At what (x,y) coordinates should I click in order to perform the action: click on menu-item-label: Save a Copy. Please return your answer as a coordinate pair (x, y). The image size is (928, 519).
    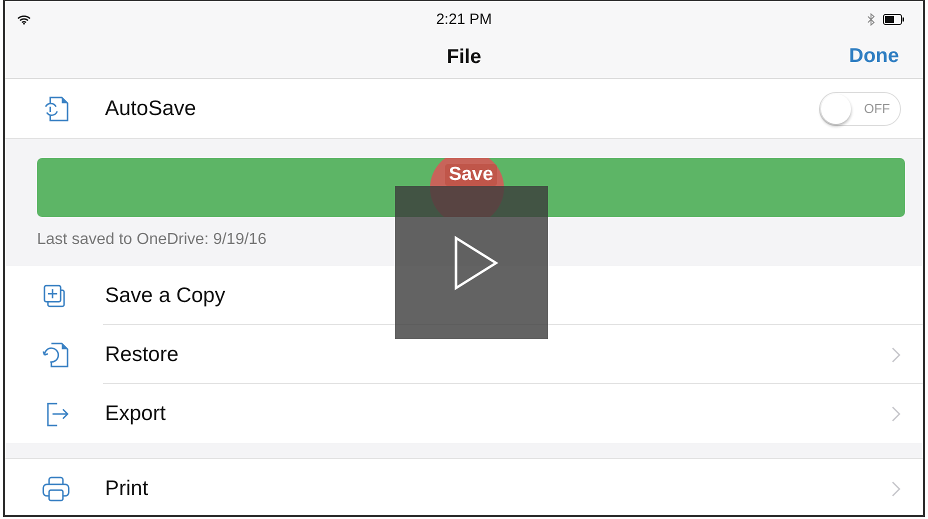
    Looking at the image, I should click on (165, 296).